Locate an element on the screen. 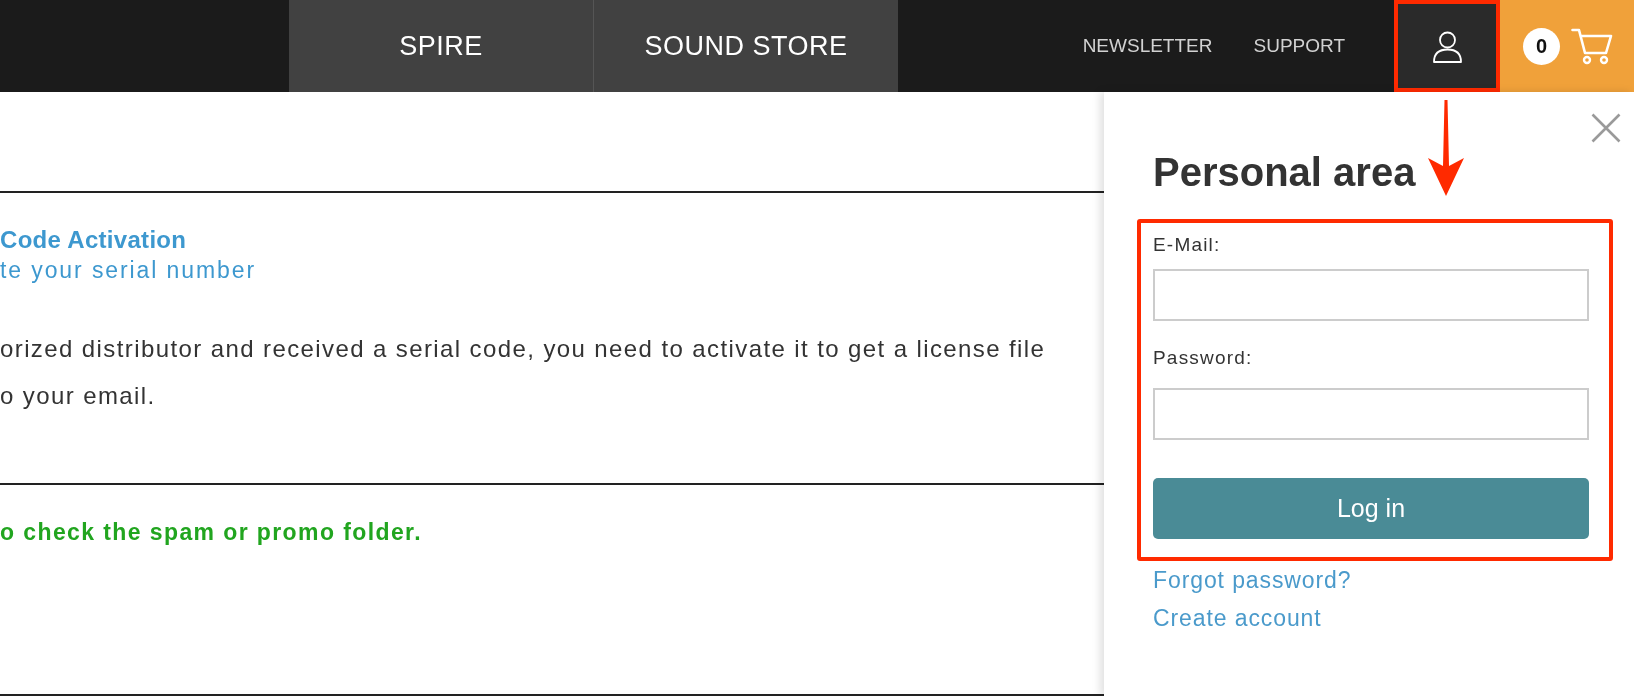 This screenshot has height=696, width=1634. cart-count-badge: 0 is located at coordinates (1541, 46).